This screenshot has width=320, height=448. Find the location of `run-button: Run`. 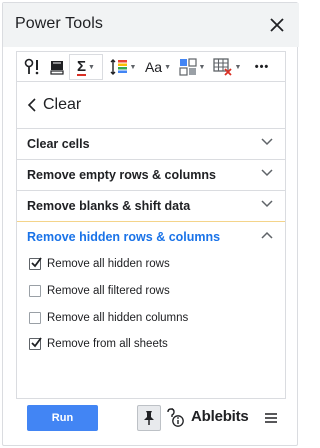

run-button: Run is located at coordinates (62, 418).